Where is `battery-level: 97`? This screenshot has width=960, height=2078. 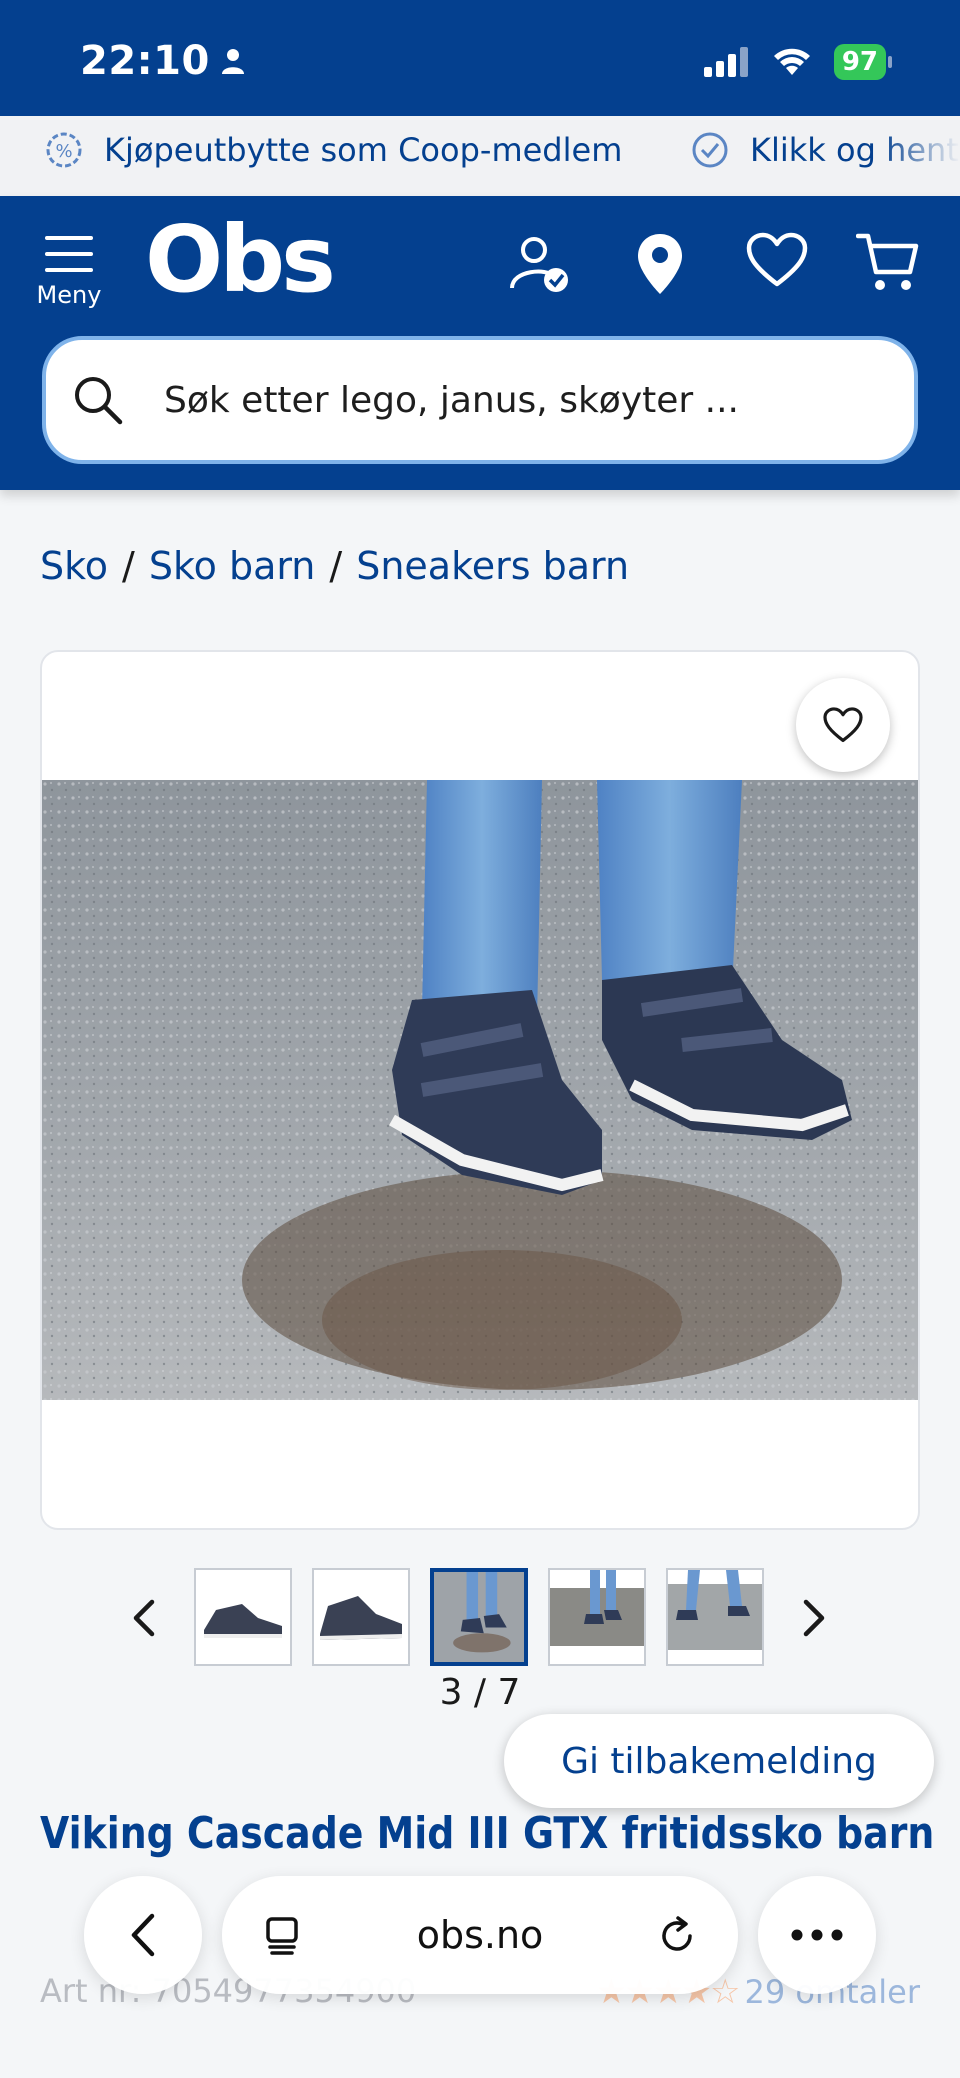 battery-level: 97 is located at coordinates (859, 62).